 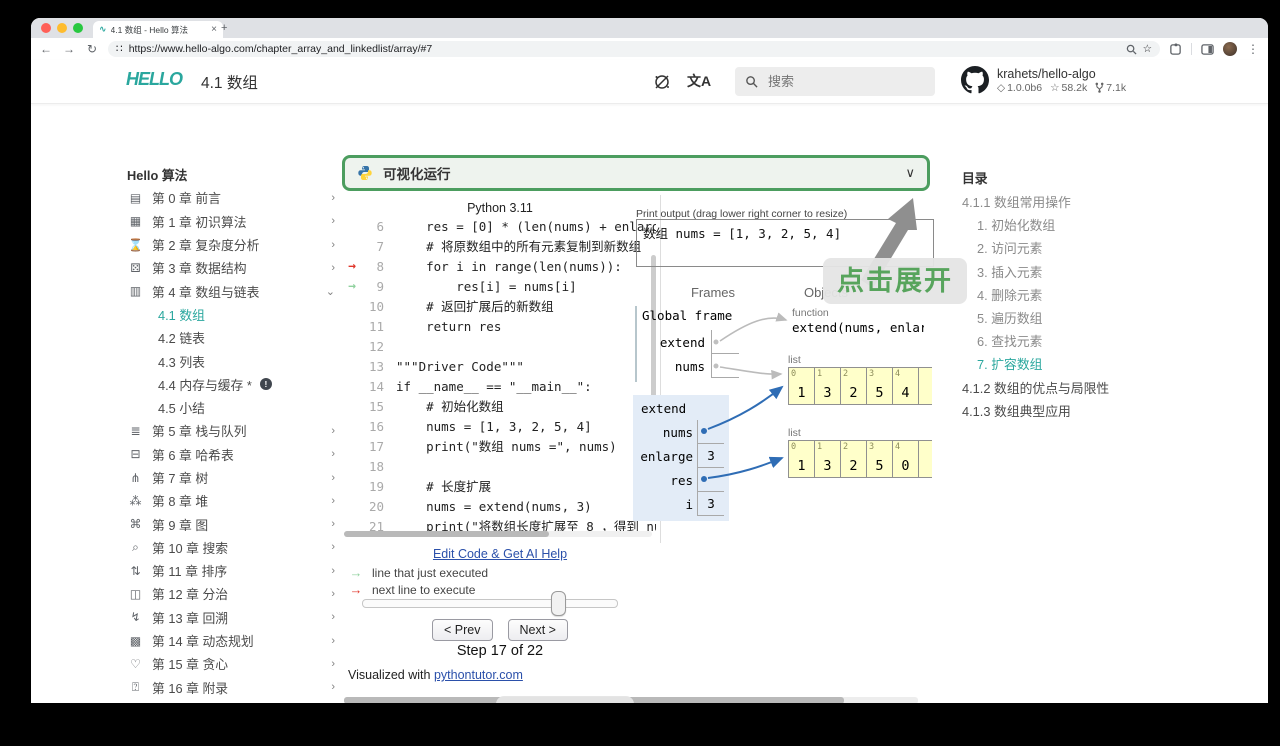 I want to click on github-repo-link: krahets/hello-algo ◇ 1.0.0b6 ☆ 58.2k 7.1k, so click(x=1043, y=80).